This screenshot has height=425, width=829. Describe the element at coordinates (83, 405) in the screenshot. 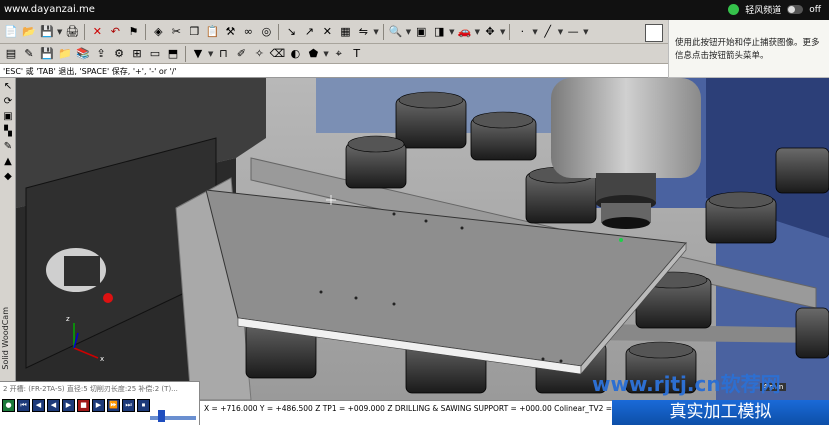

I see `stop-button: ■` at that location.